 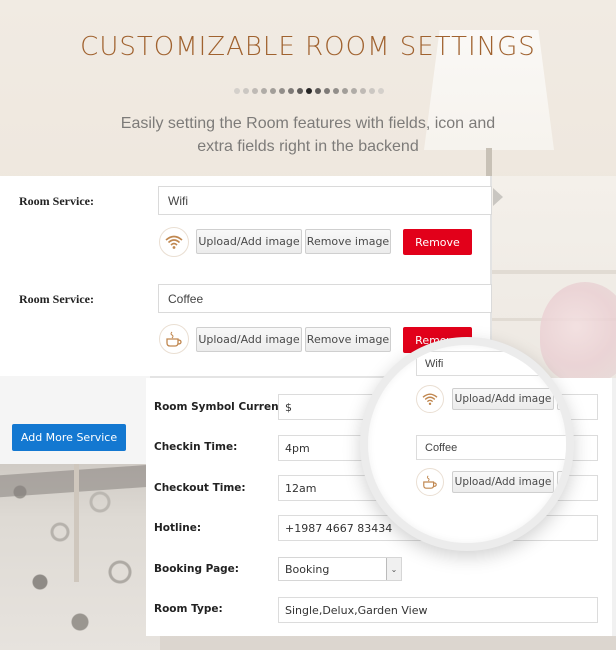 I want to click on magnified-service-input: Coffee, so click(x=491, y=447).